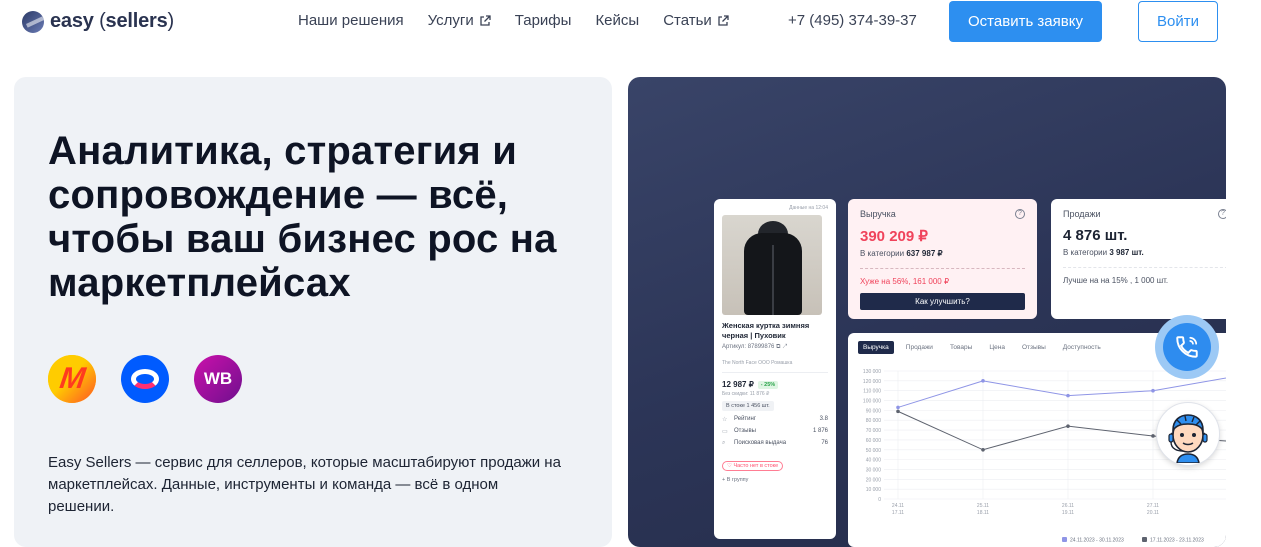 The image size is (1261, 547). I want to click on search-icon: ⌕, so click(724, 443).